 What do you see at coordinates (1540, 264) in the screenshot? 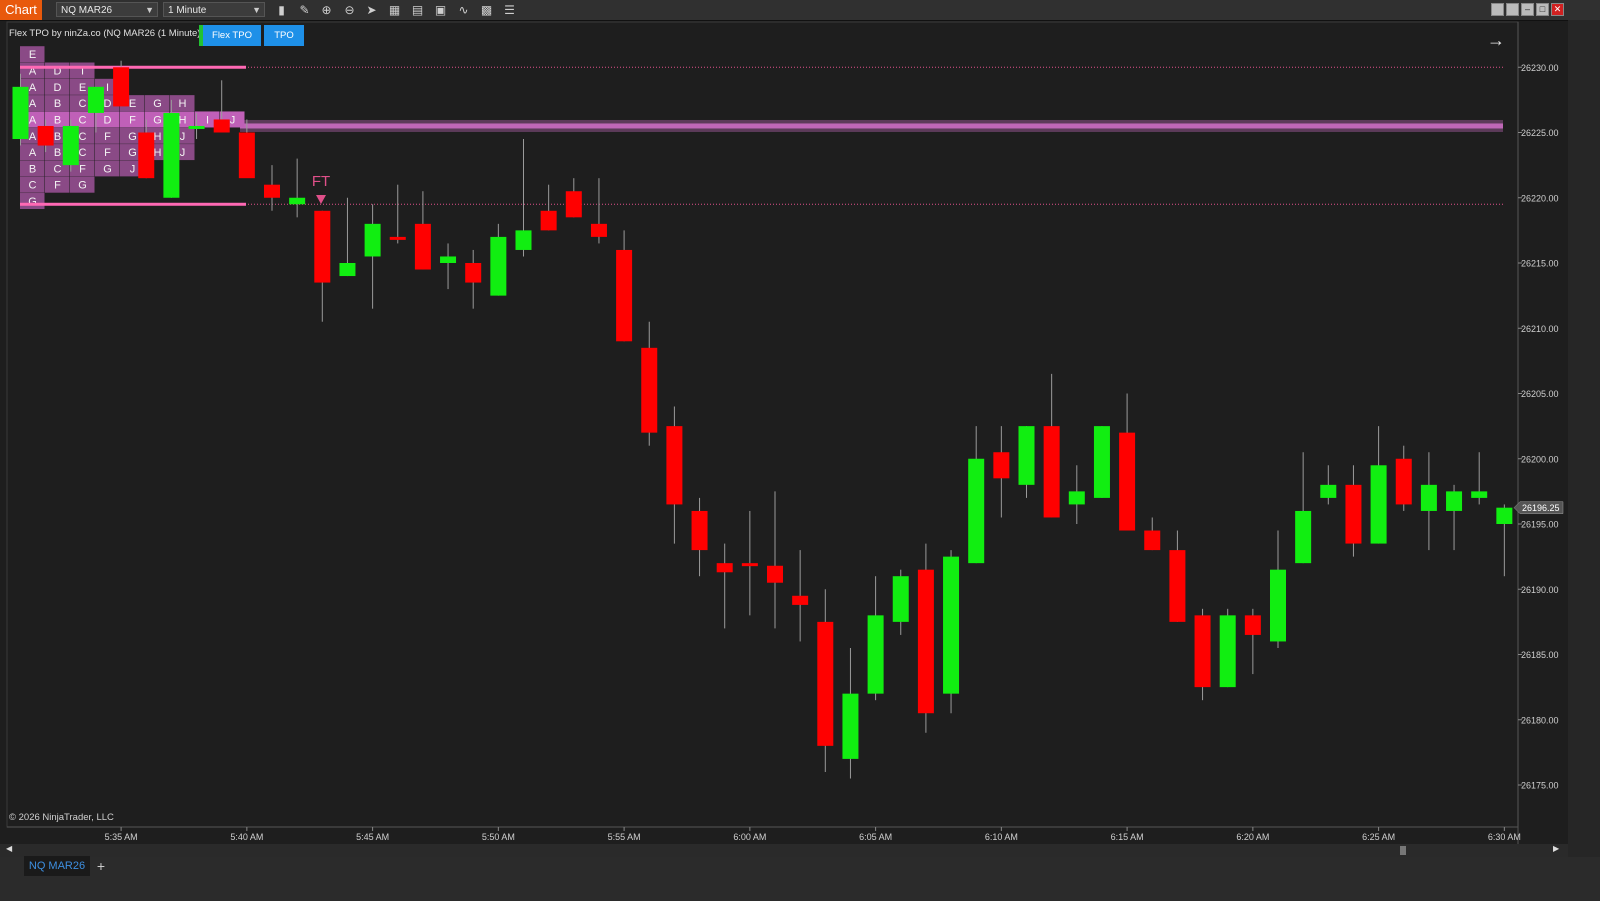
I see `y-tick-label: 26215.00` at bounding box center [1540, 264].